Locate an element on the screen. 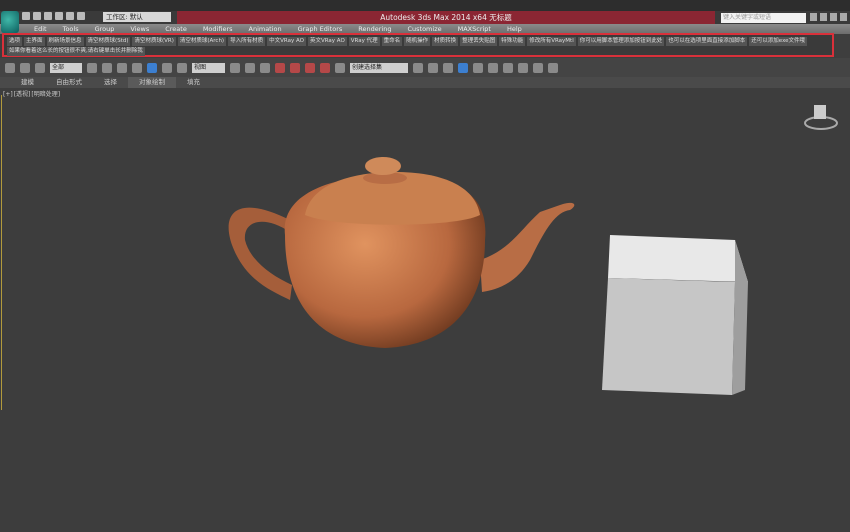  viewcube-icon is located at coordinates (821, 117).